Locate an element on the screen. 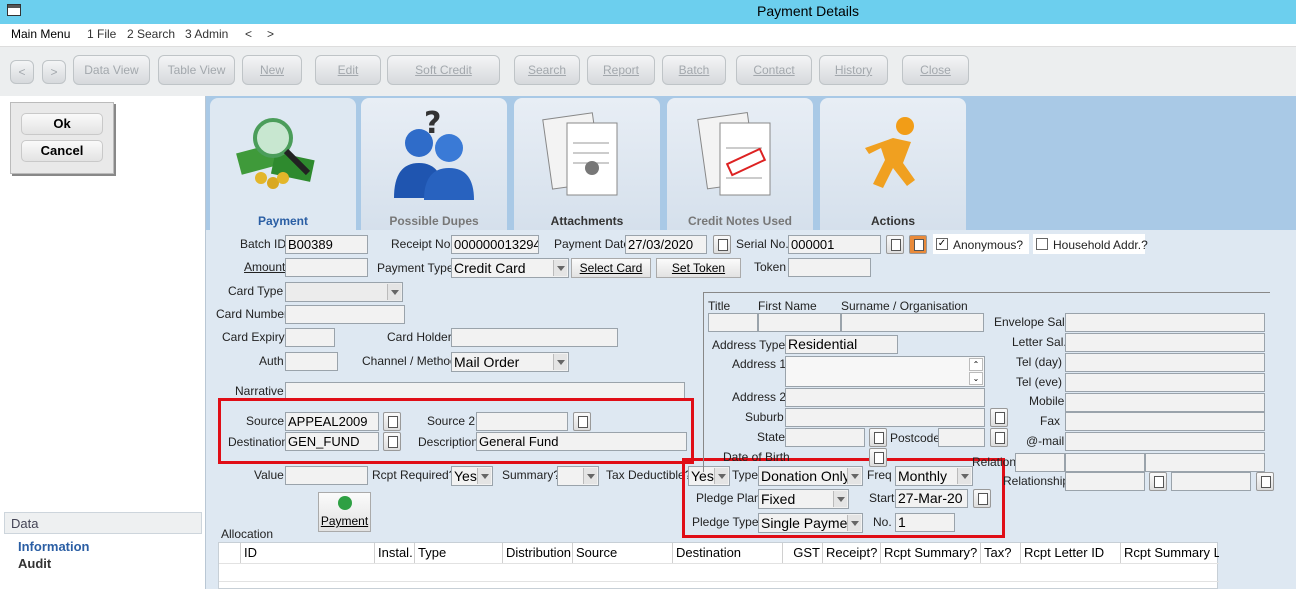 The width and height of the screenshot is (1296, 589). value-field is located at coordinates (326, 475).